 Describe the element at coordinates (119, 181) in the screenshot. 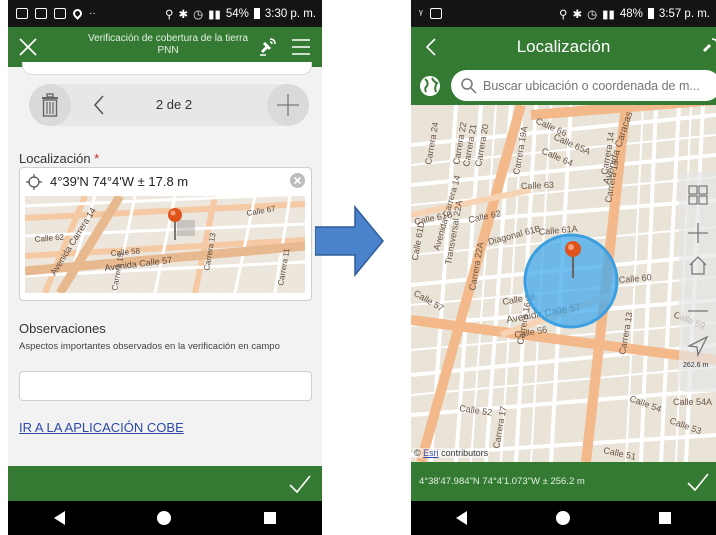

I see `location-value: 4°39'N 74°4'W ± 17.8 m` at that location.